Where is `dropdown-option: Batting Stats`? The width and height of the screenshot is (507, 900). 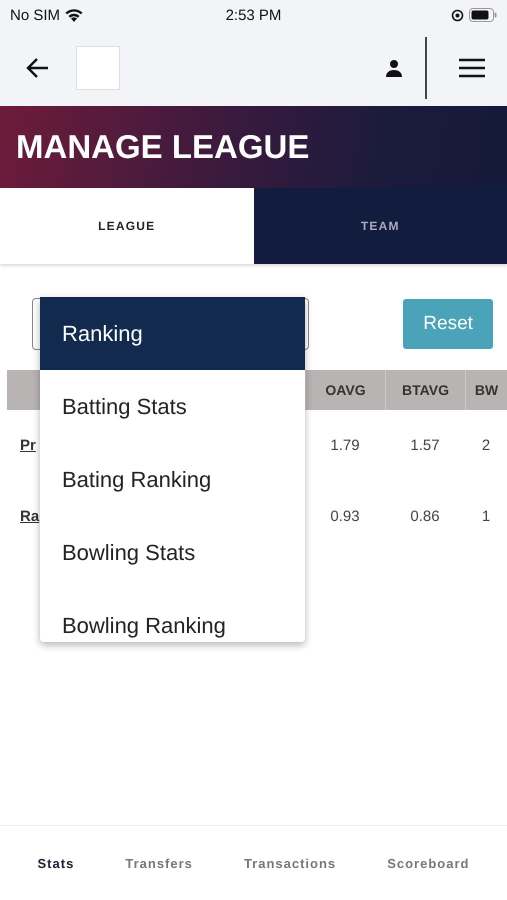
dropdown-option: Batting Stats is located at coordinates (172, 406).